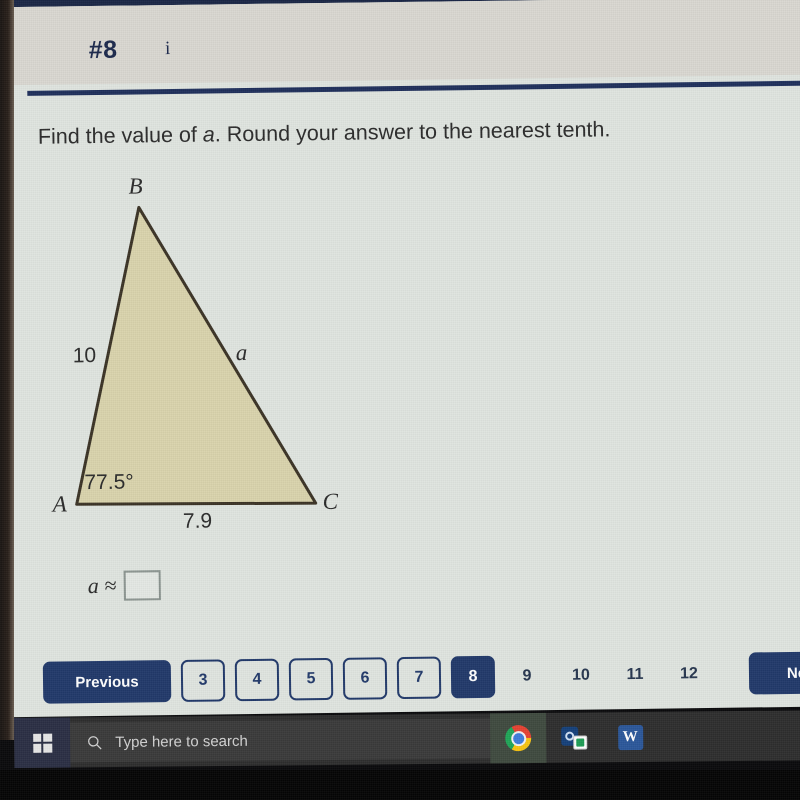 This screenshot has height=800, width=800. I want to click on windows-taskbar: Type here to search W, so click(407, 739).